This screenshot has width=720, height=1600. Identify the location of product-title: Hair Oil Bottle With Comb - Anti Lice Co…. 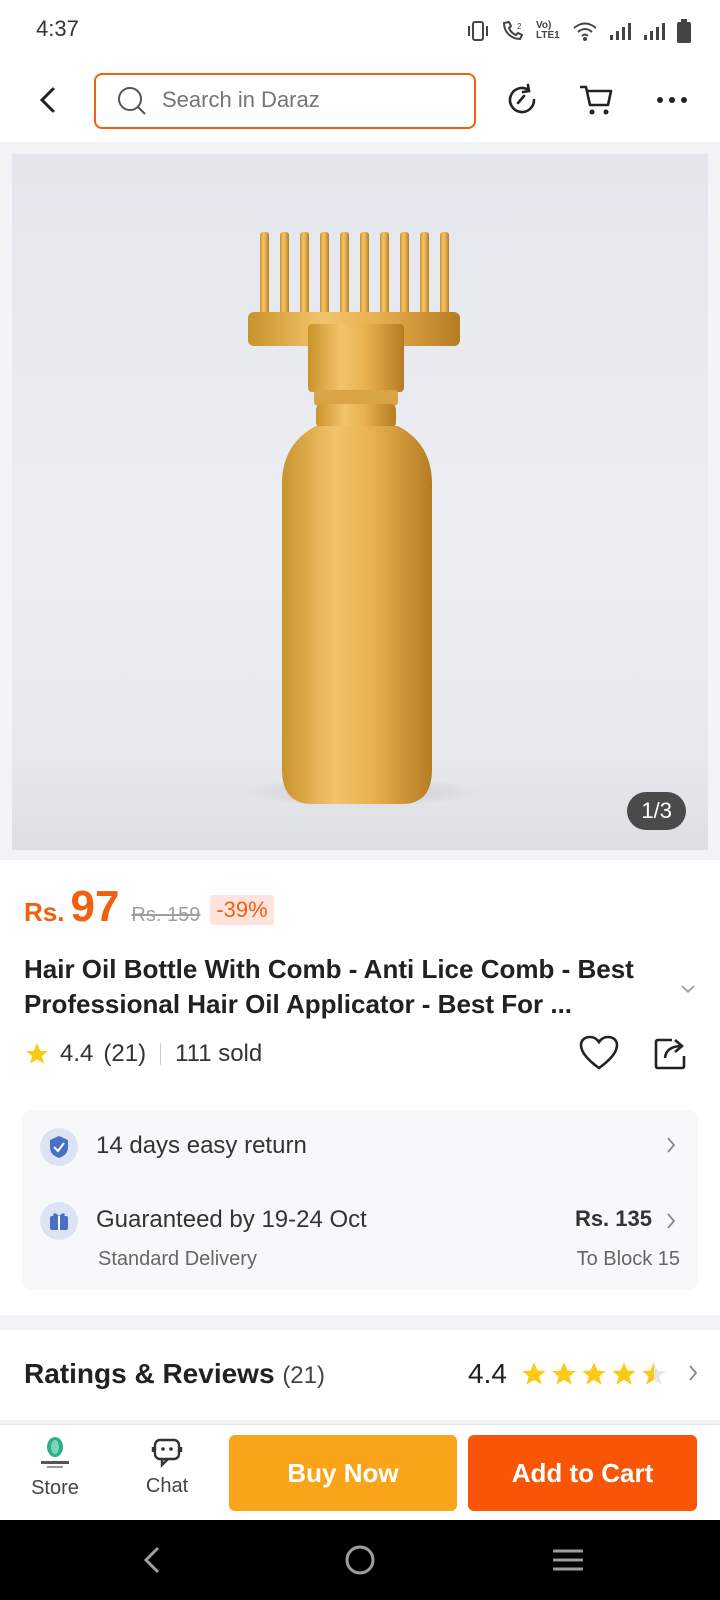
(349, 987).